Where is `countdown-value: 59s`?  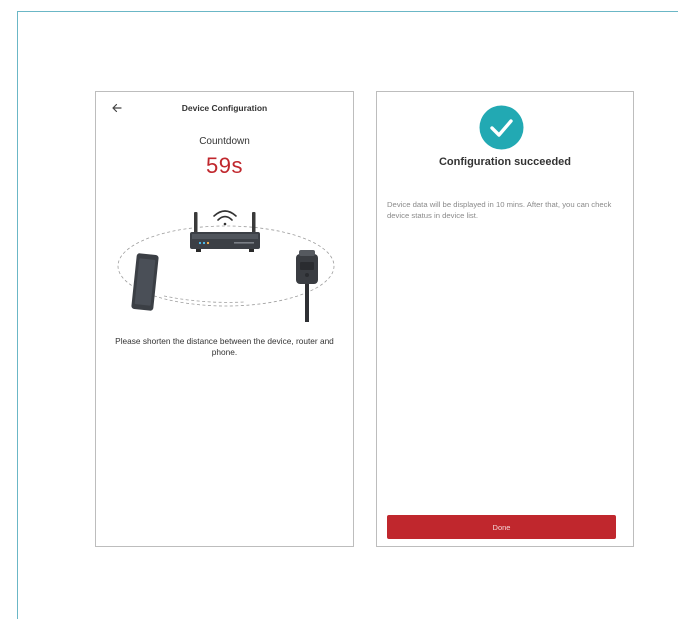
countdown-value: 59s is located at coordinates (224, 165).